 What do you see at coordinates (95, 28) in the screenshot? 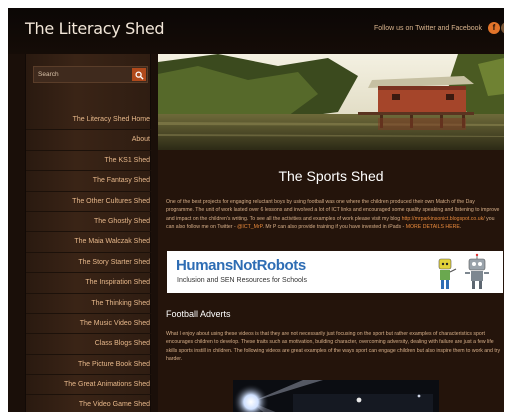
I see `site-title: The Literacy Shed` at bounding box center [95, 28].